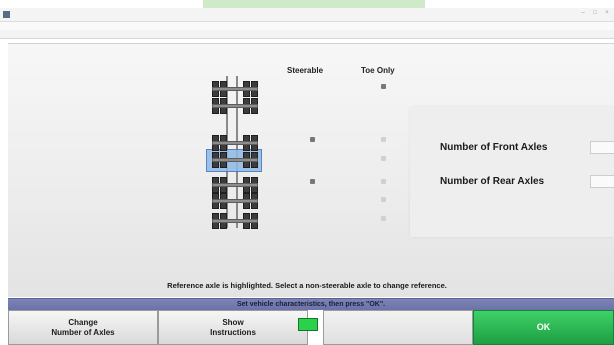 This screenshot has height=345, width=614. Describe the element at coordinates (6, 14) in the screenshot. I see `app-icon` at that location.